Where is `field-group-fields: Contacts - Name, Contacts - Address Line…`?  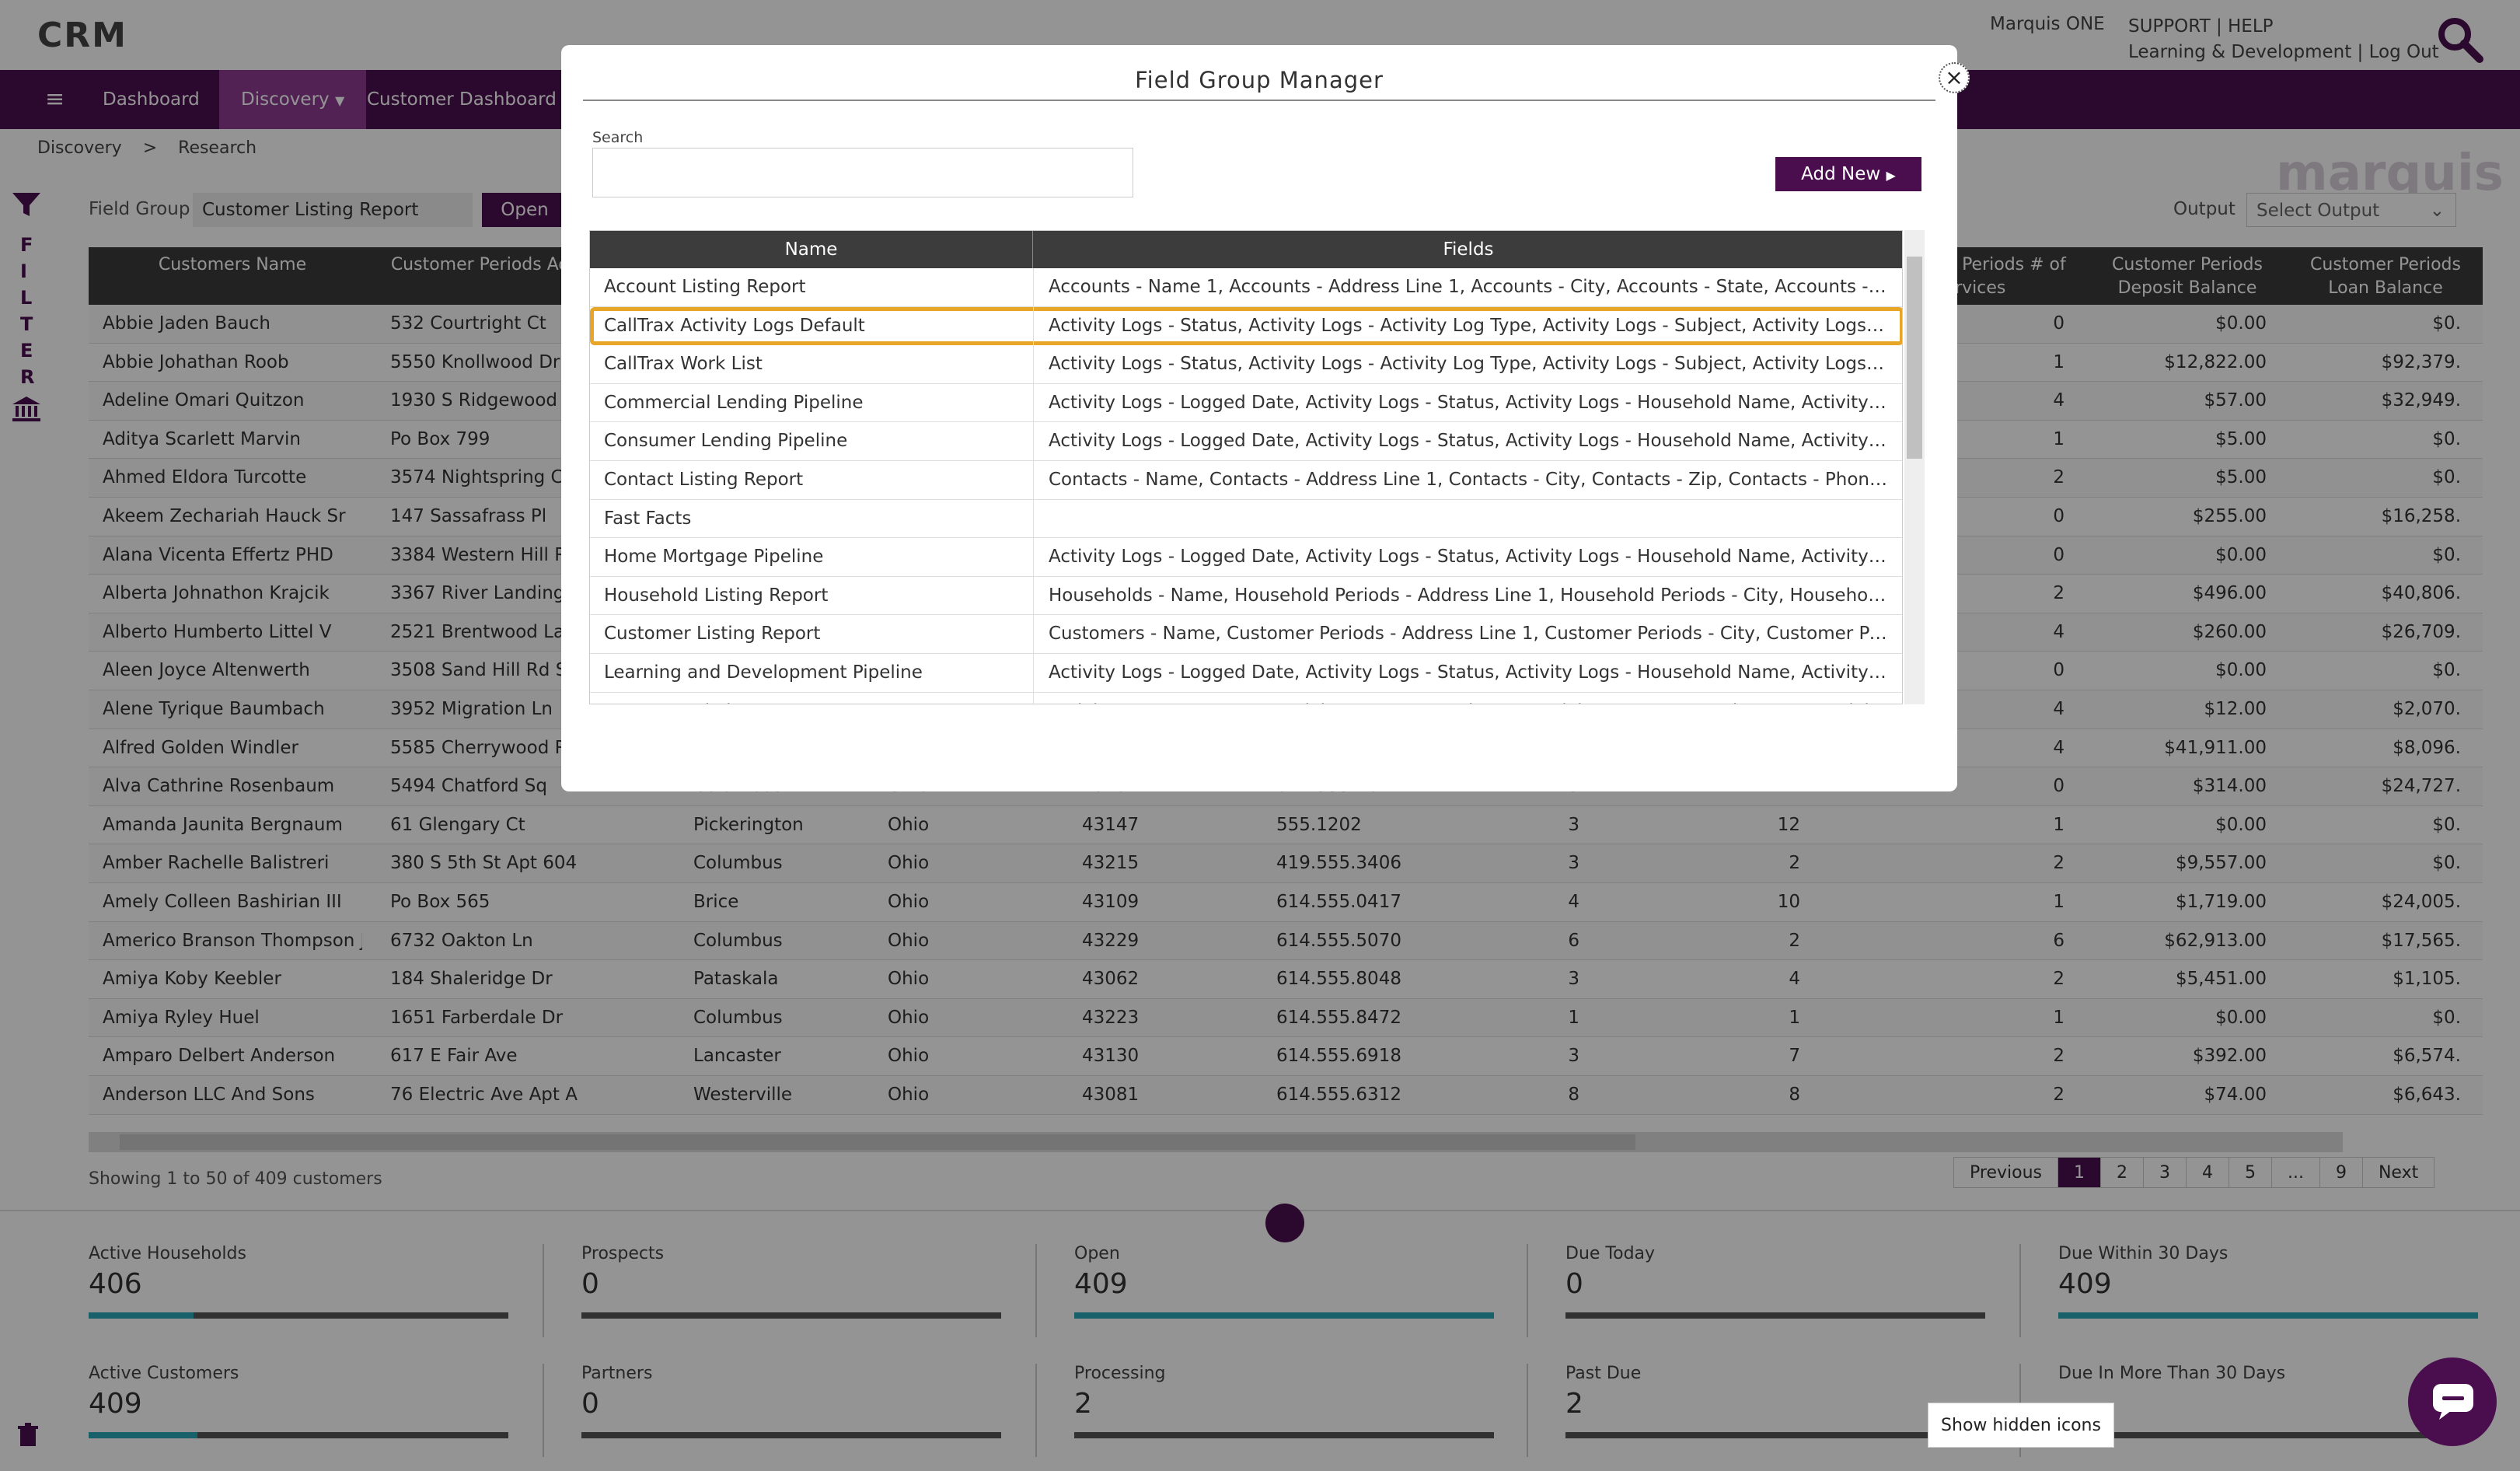 field-group-fields: Contacts - Name, Contacts - Address Line… is located at coordinates (1468, 480).